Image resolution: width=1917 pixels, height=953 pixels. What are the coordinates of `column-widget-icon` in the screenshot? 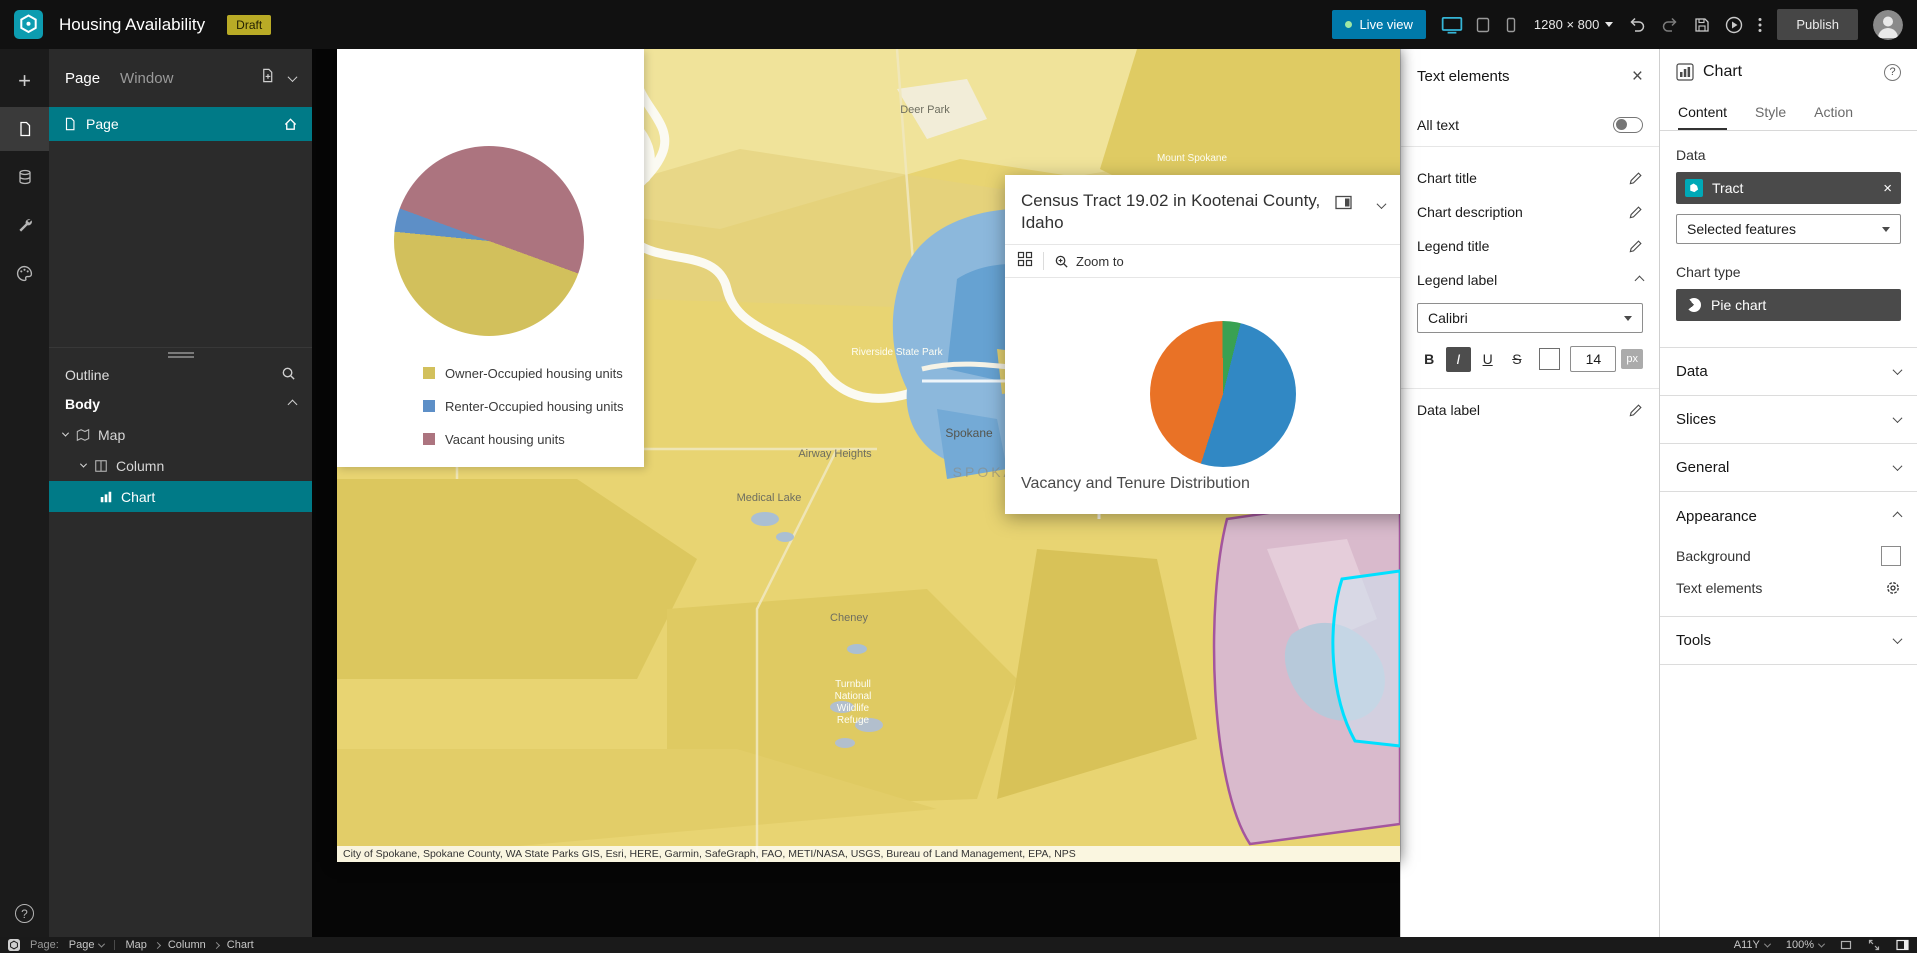 It's located at (101, 466).